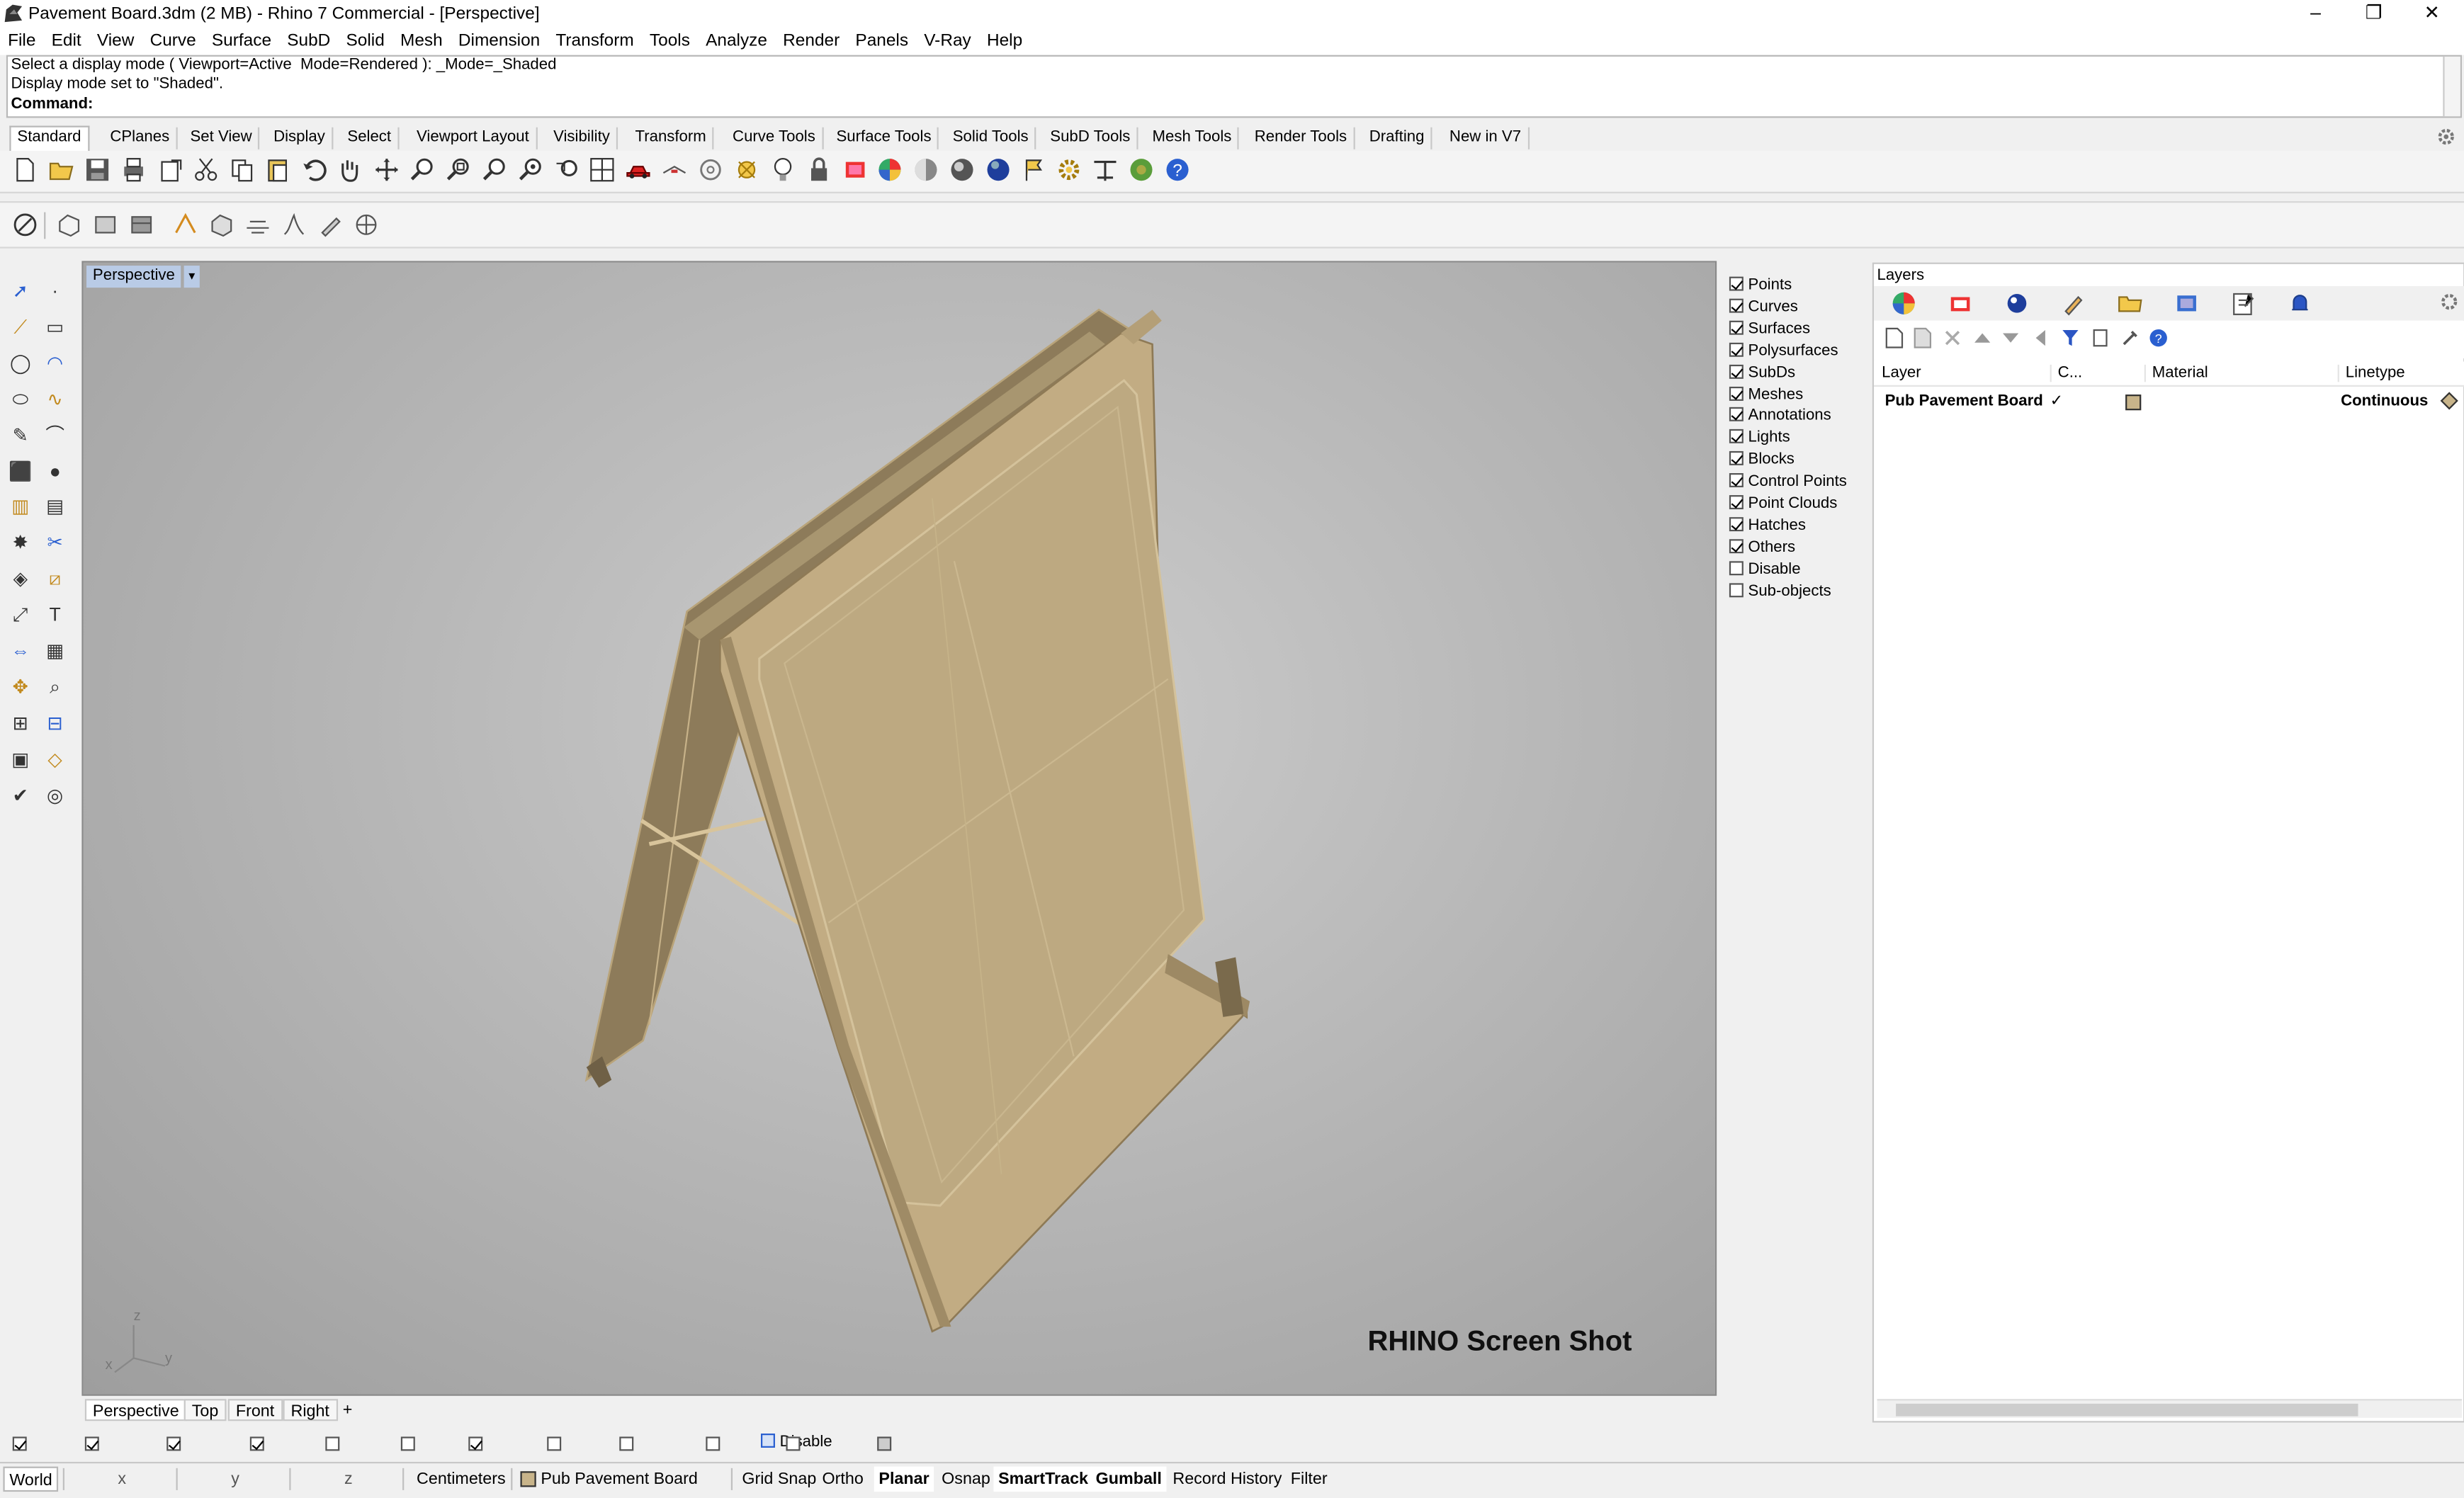 This screenshot has height=1498, width=2464. I want to click on layer-color-swatch, so click(2133, 403).